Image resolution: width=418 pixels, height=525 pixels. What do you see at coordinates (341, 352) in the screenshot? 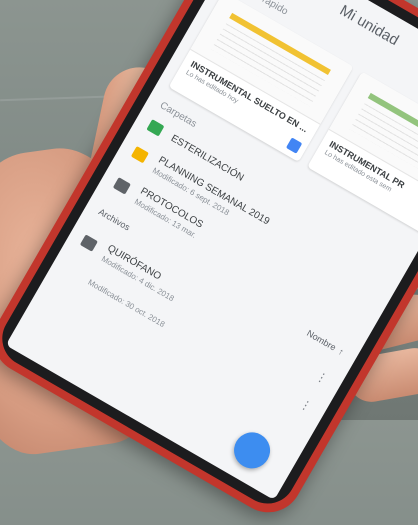
I see `sort-arrow-icon: ↑` at bounding box center [341, 352].